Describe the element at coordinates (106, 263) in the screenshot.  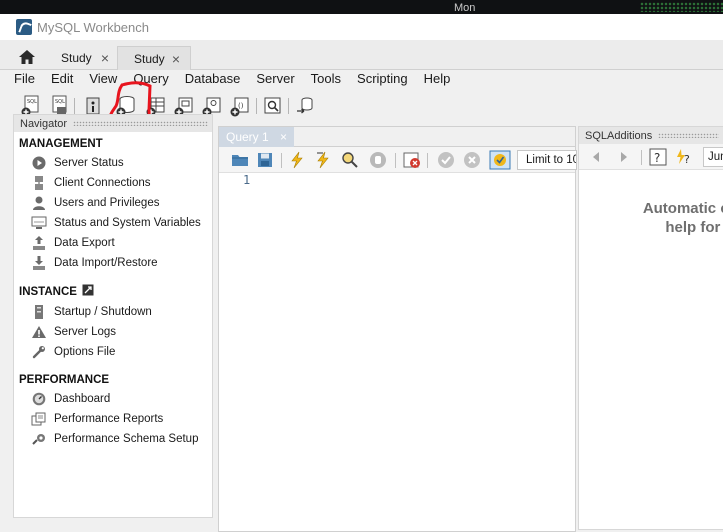
I see `nav-item-label: Data Import/Restore` at that location.